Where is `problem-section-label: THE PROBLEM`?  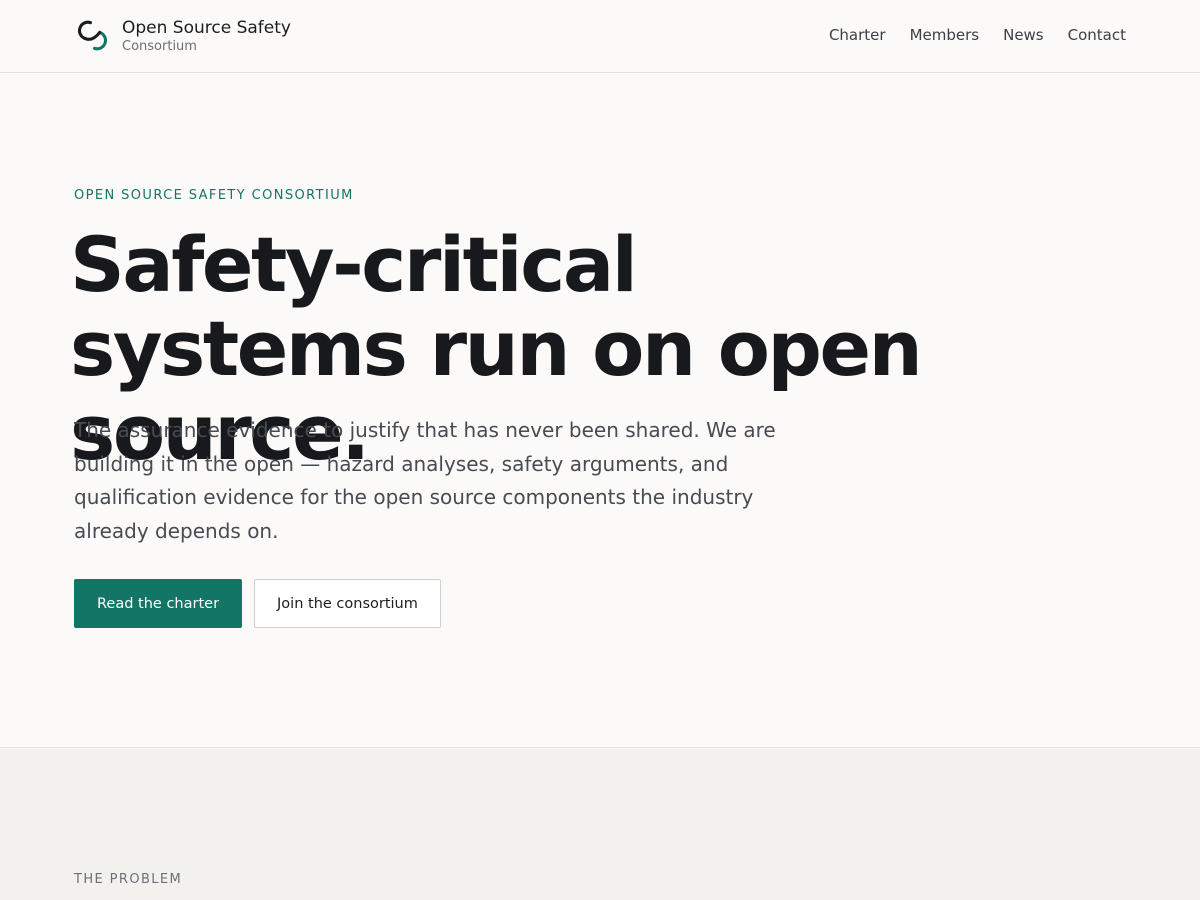
problem-section-label: THE PROBLEM is located at coordinates (128, 879).